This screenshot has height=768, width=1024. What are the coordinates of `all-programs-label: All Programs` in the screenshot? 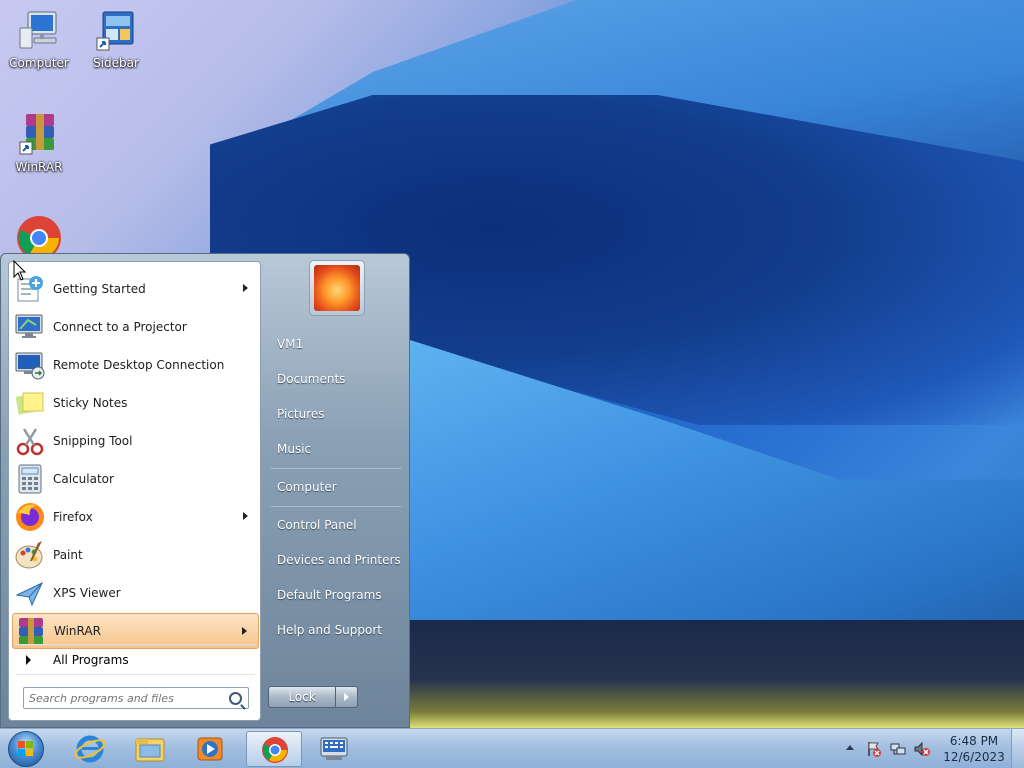 It's located at (91, 660).